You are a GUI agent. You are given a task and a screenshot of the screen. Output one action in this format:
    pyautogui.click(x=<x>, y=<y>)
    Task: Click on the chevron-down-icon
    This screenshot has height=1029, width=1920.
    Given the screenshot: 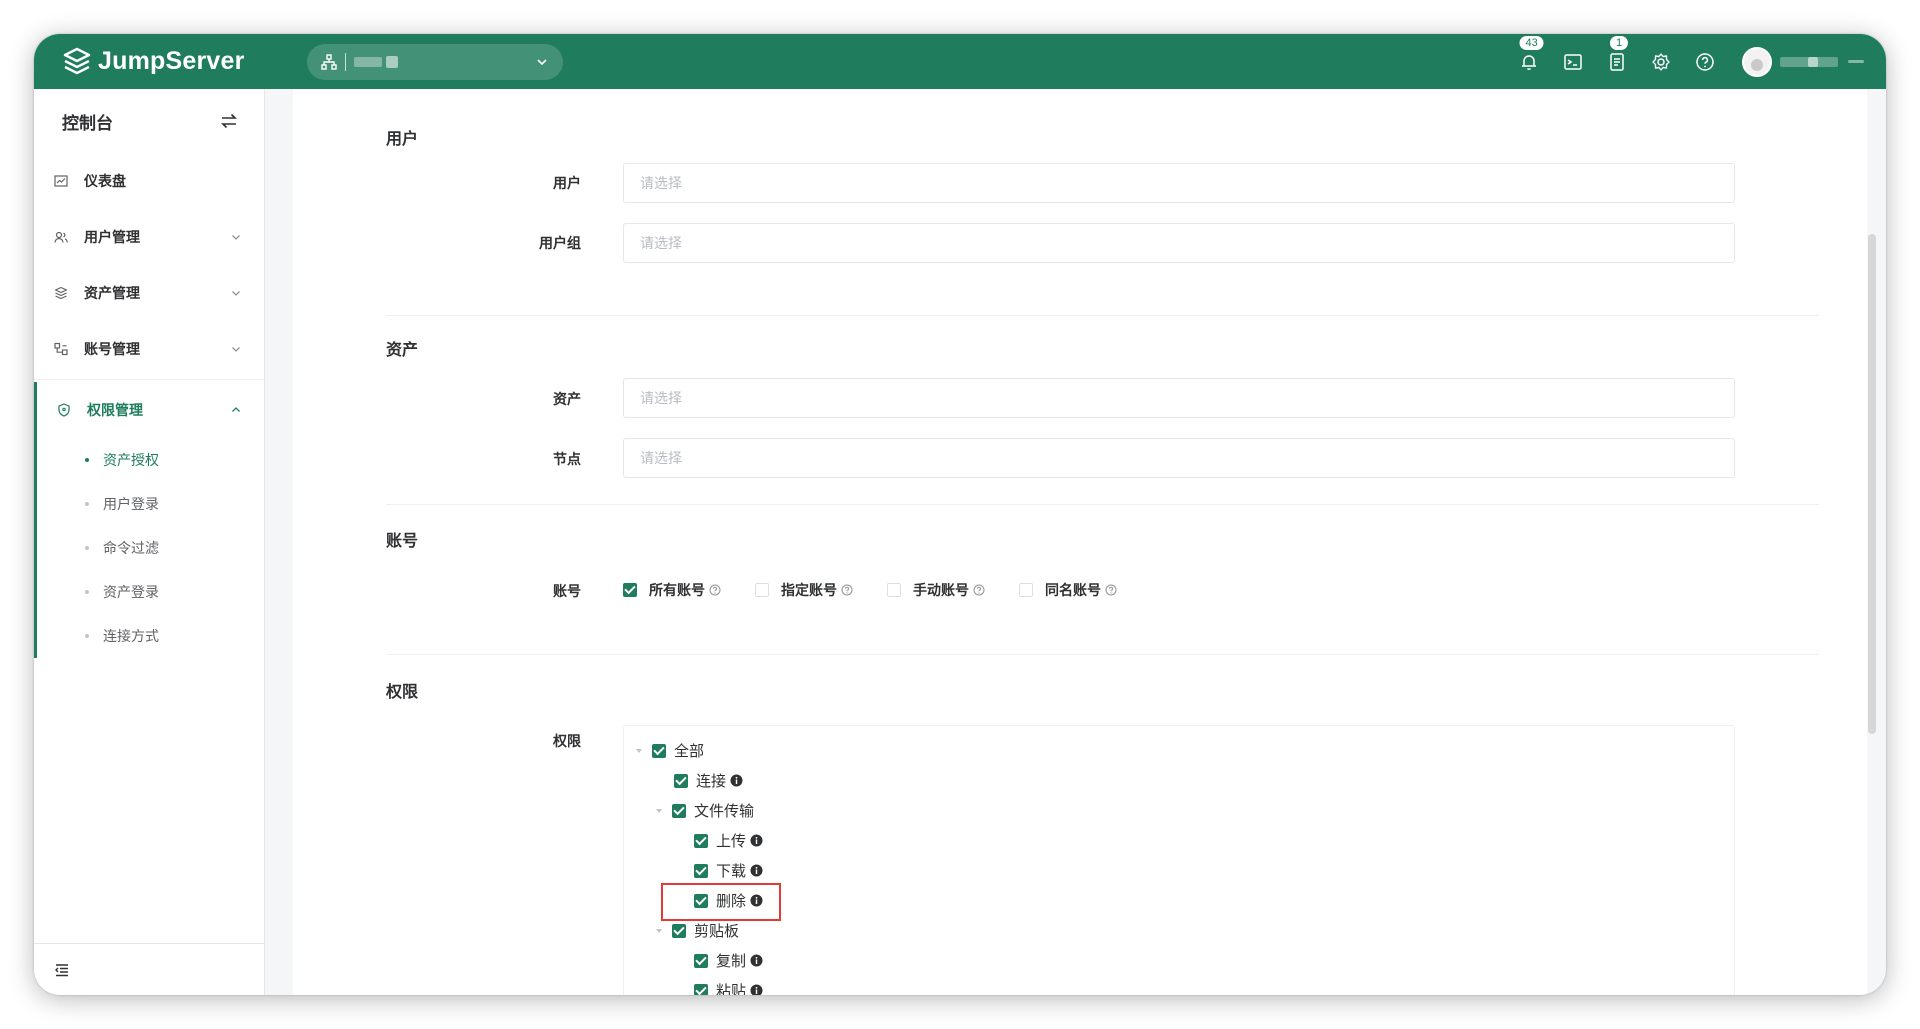 What is the action you would take?
    pyautogui.click(x=236, y=237)
    